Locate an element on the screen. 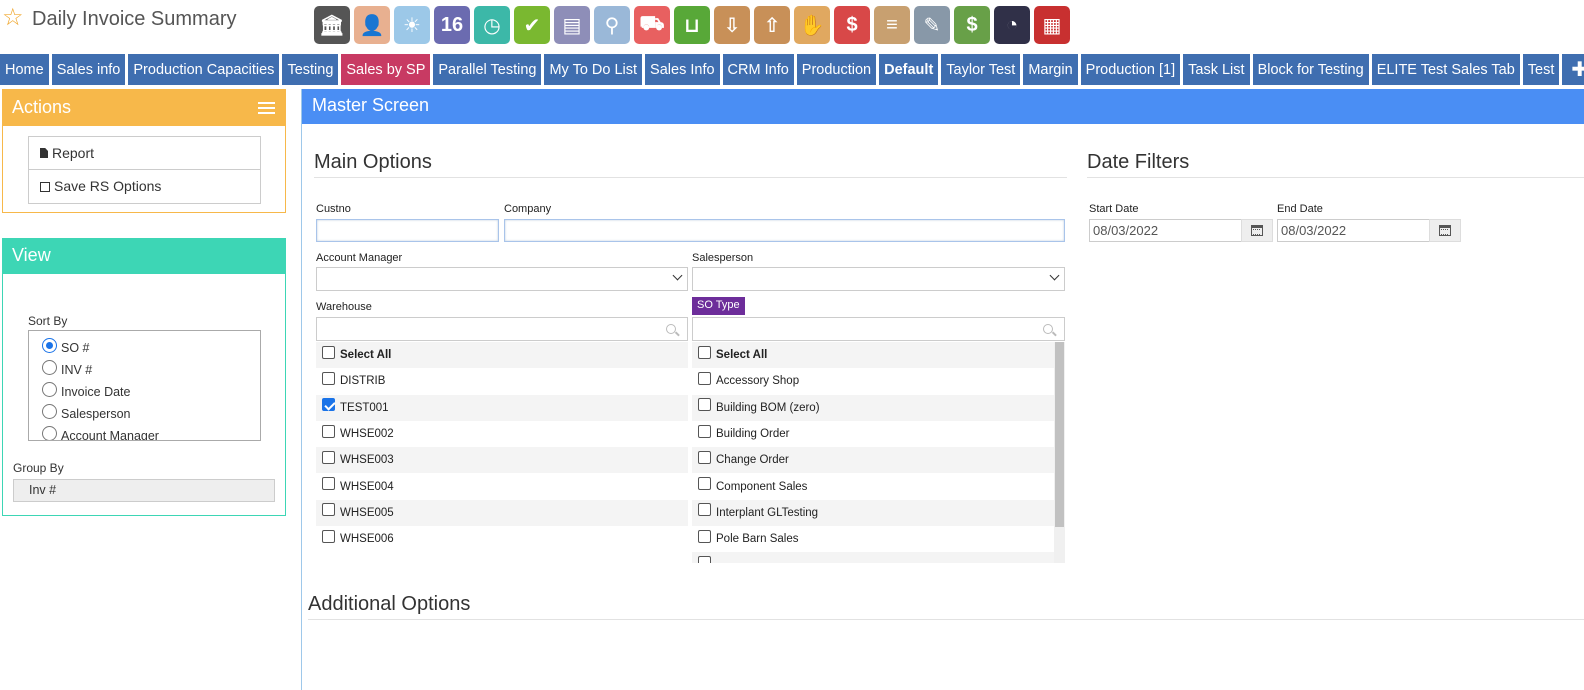 Image resolution: width=1584 pixels, height=690 pixels. sort-option: INV # is located at coordinates (144, 366).